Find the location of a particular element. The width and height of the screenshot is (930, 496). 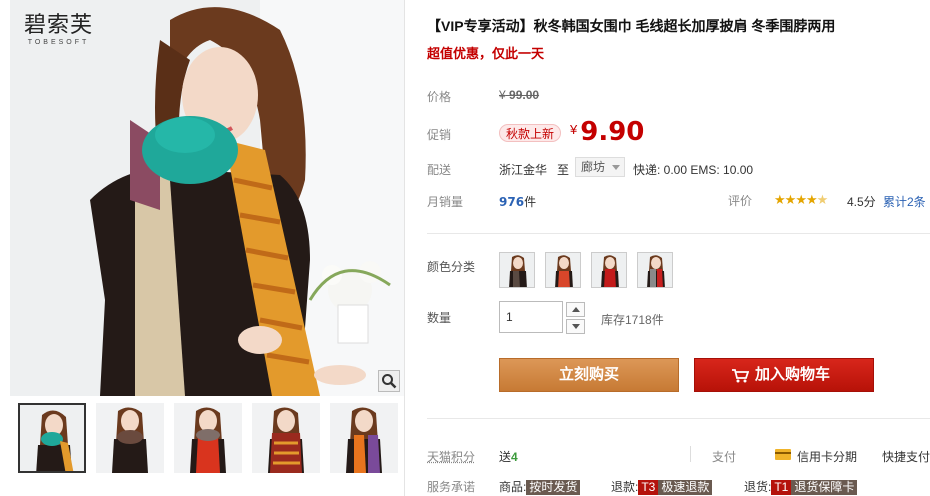

chevron-down-icon is located at coordinates (616, 167).